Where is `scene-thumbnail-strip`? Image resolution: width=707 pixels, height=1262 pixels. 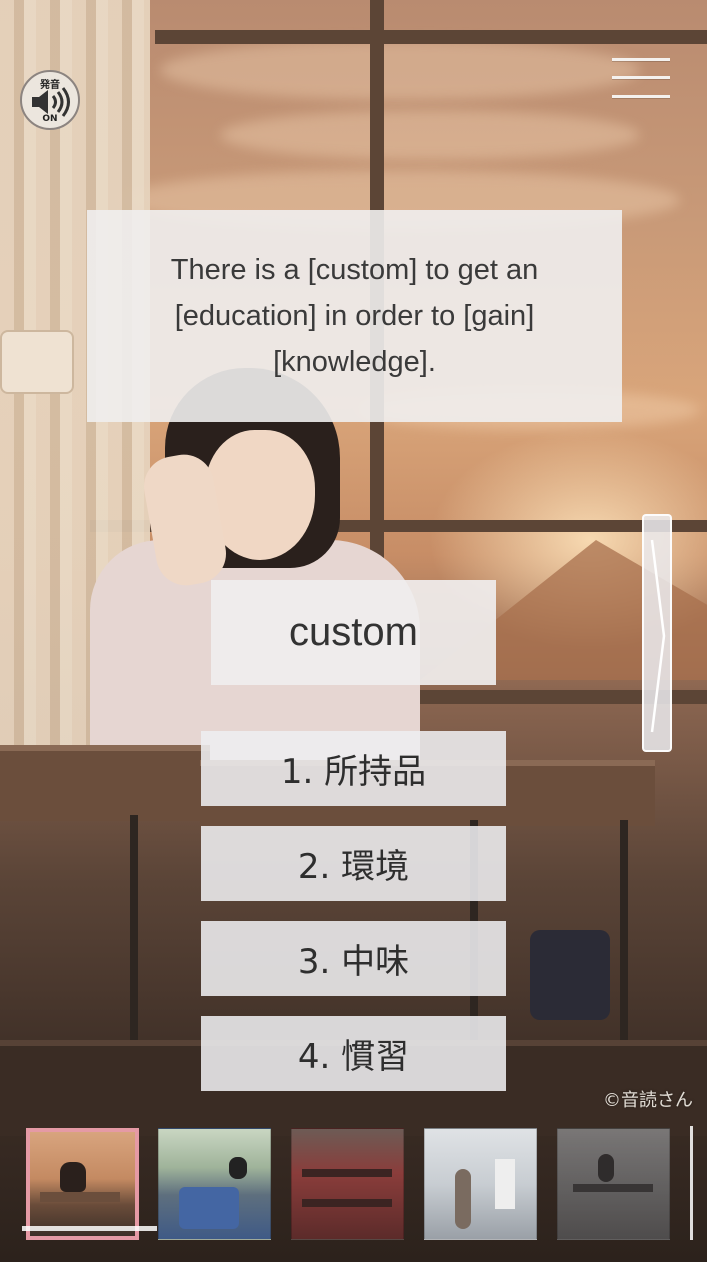 scene-thumbnail-strip is located at coordinates (353, 1192).